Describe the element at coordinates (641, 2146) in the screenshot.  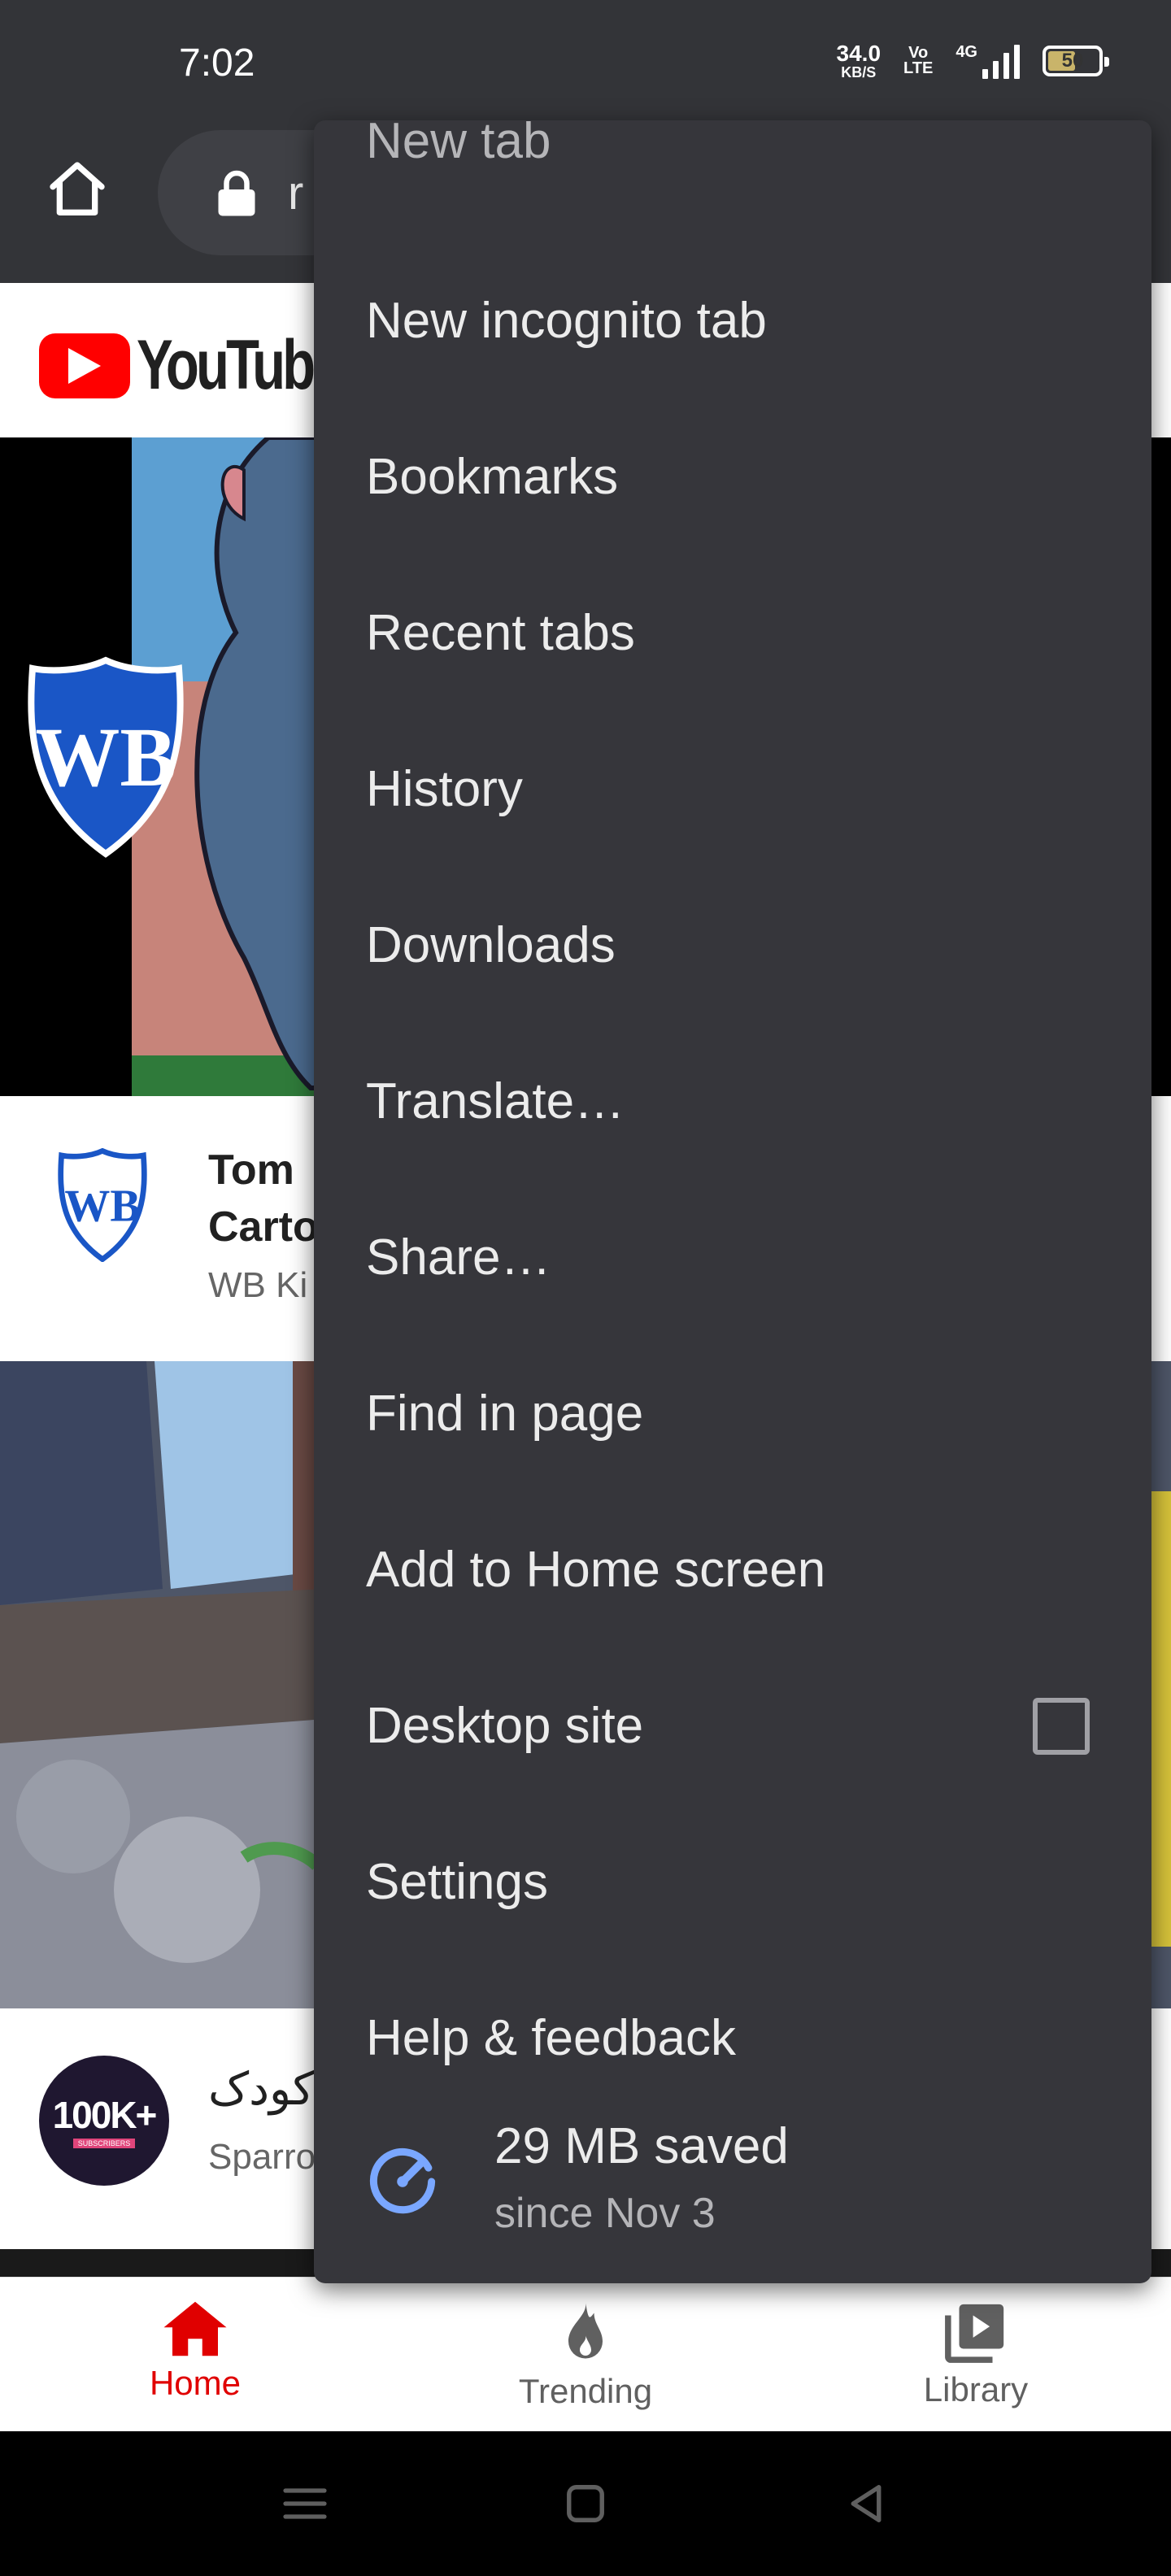
I see `data-saved-amount: 29 MB saved` at that location.